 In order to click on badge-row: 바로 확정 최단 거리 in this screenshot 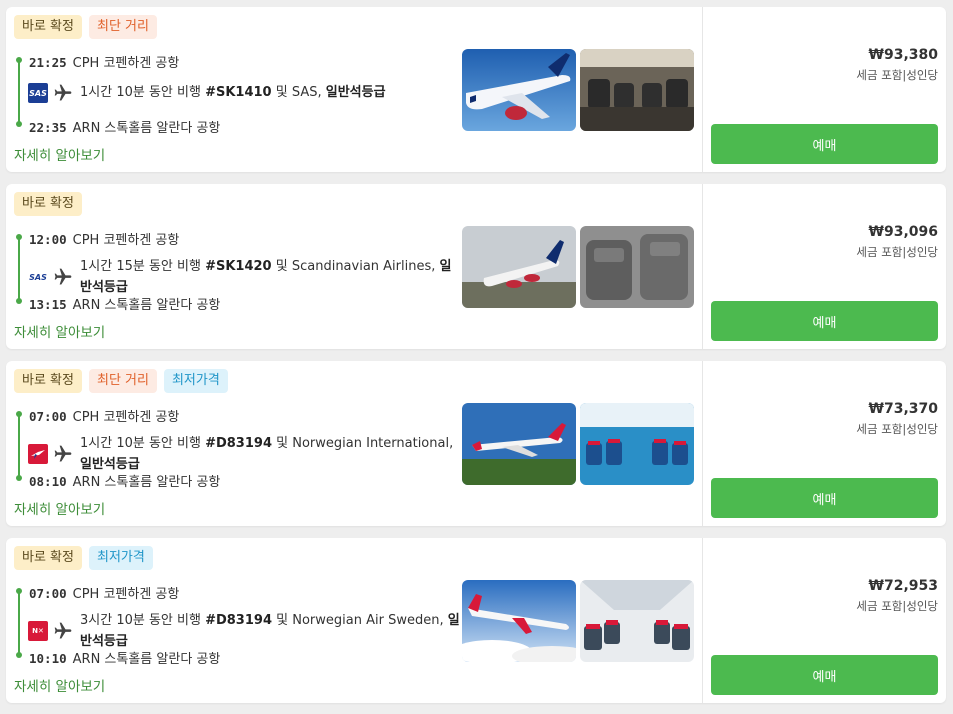, I will do `click(85, 27)`.